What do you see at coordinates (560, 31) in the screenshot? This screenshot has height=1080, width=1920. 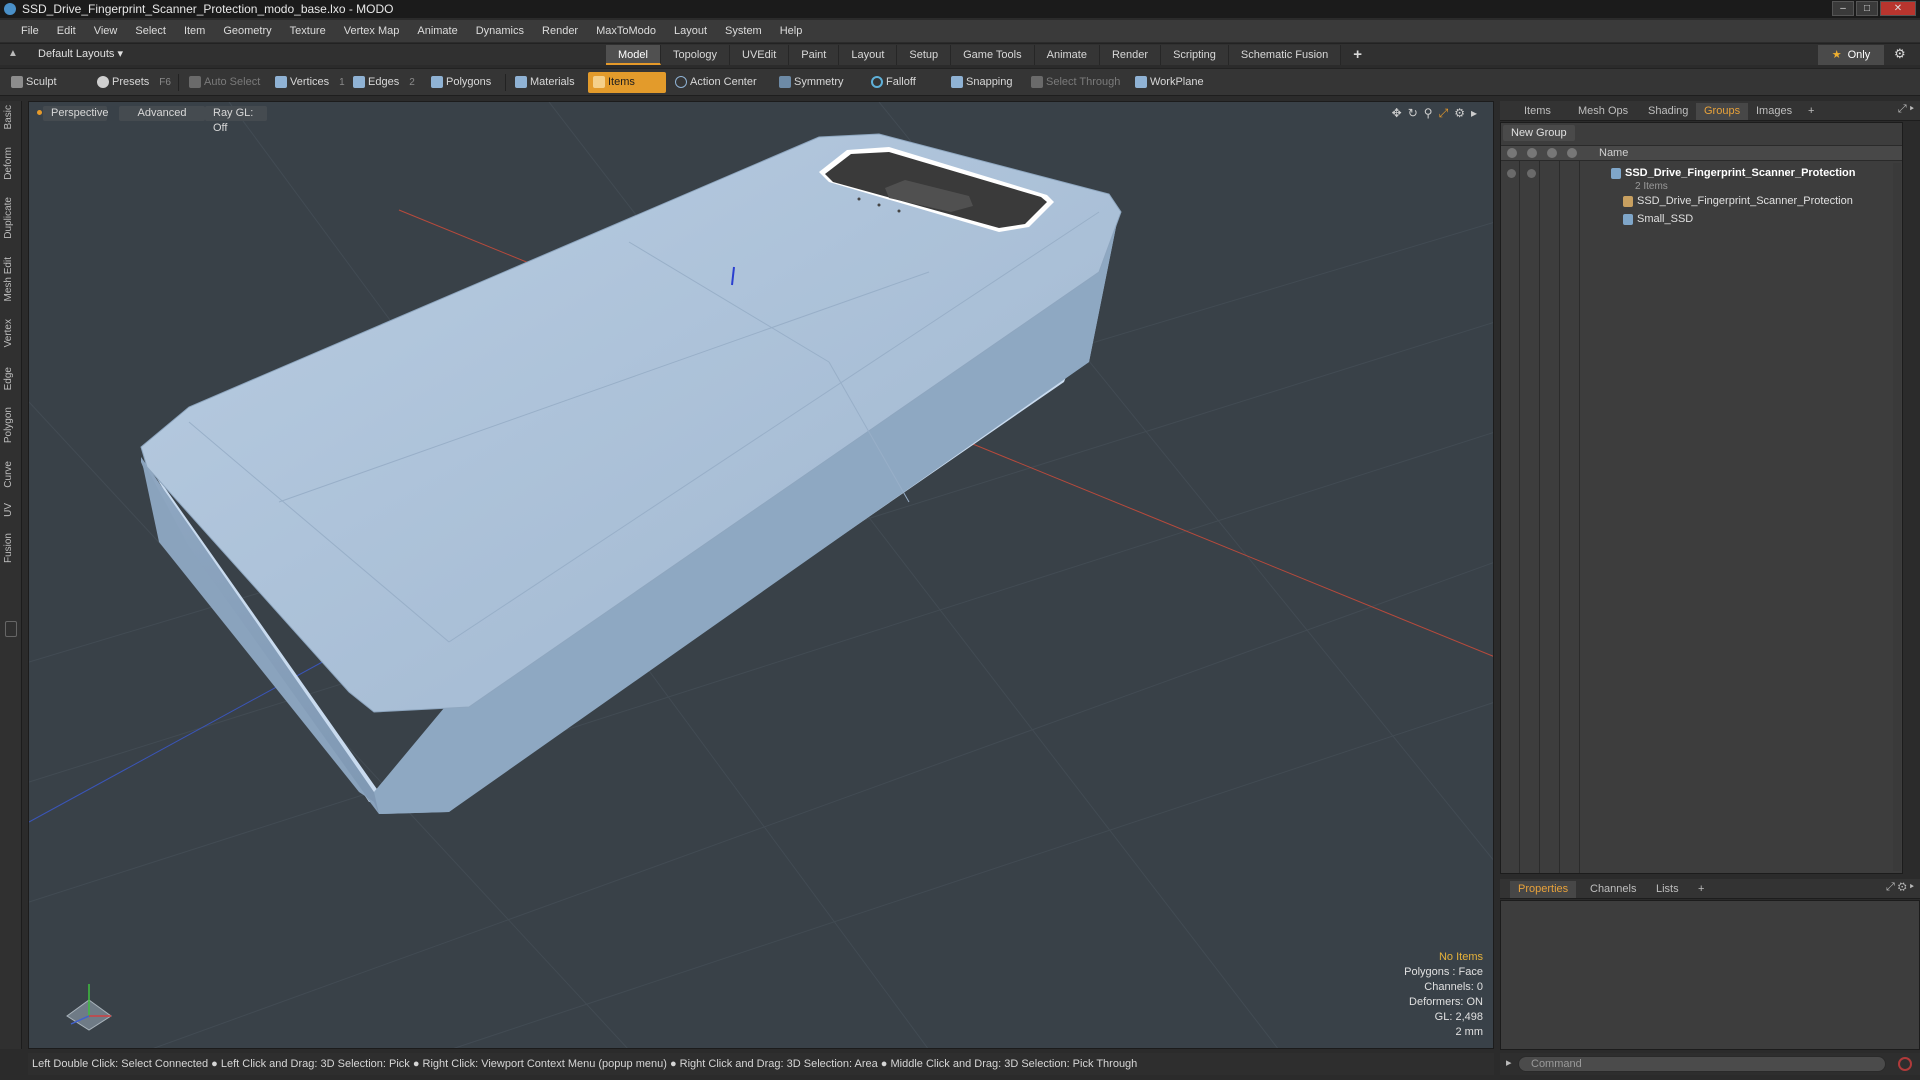 I see `menu-render: Render` at bounding box center [560, 31].